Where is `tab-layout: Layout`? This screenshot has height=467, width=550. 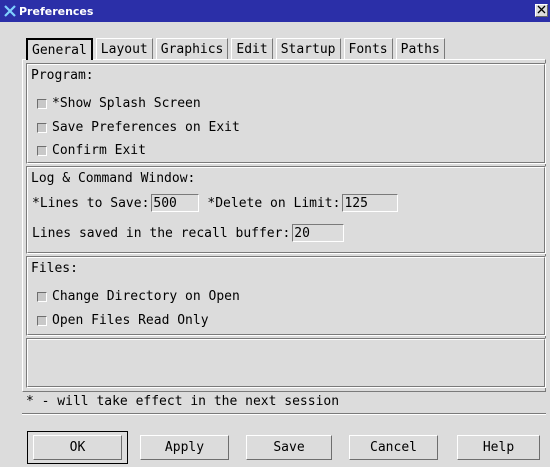 tab-layout: Layout is located at coordinates (124, 48).